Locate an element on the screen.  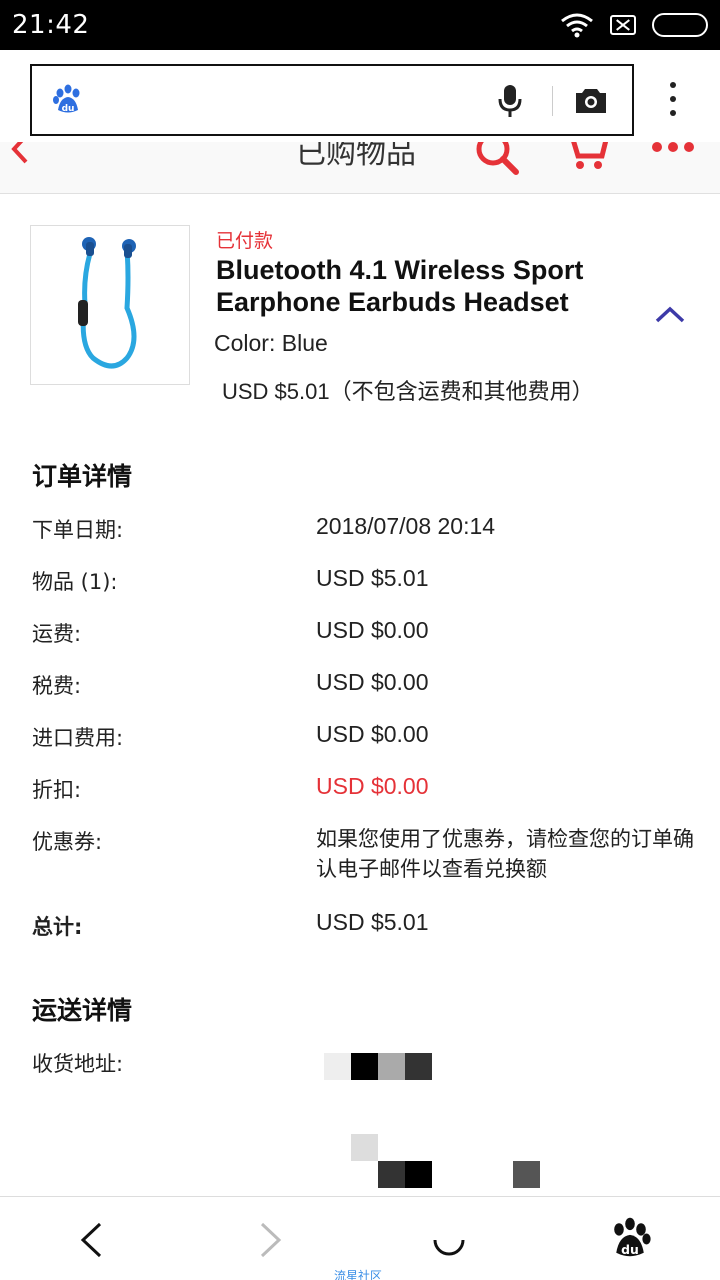
nav-back-icon is located at coordinates (91, 1242).